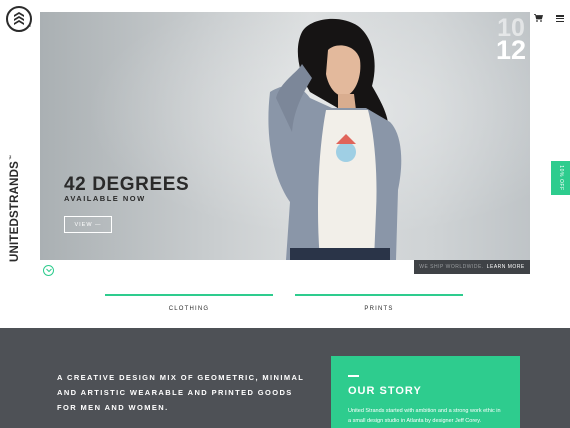 The height and width of the screenshot is (428, 570). What do you see at coordinates (385, 391) in the screenshot?
I see `story-title: OUR STORY` at bounding box center [385, 391].